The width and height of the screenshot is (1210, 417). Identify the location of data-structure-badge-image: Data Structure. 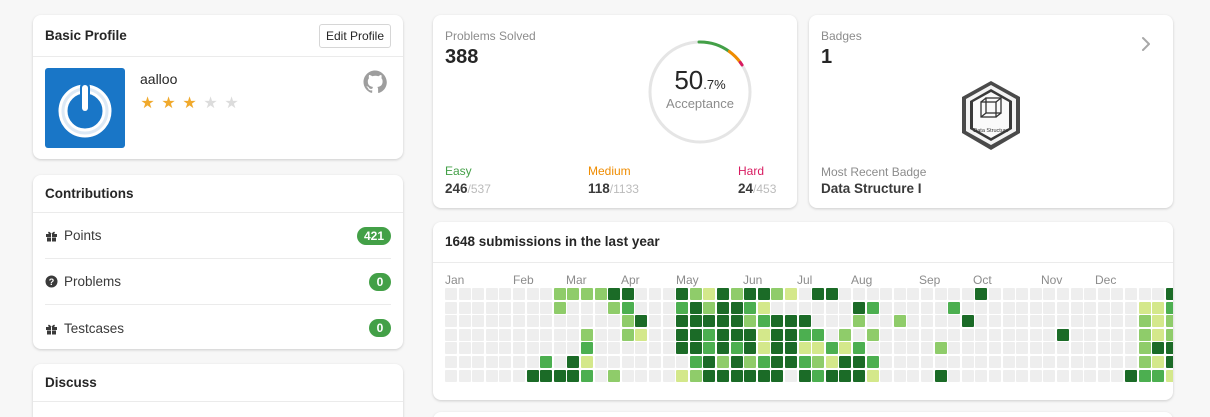
(991, 116).